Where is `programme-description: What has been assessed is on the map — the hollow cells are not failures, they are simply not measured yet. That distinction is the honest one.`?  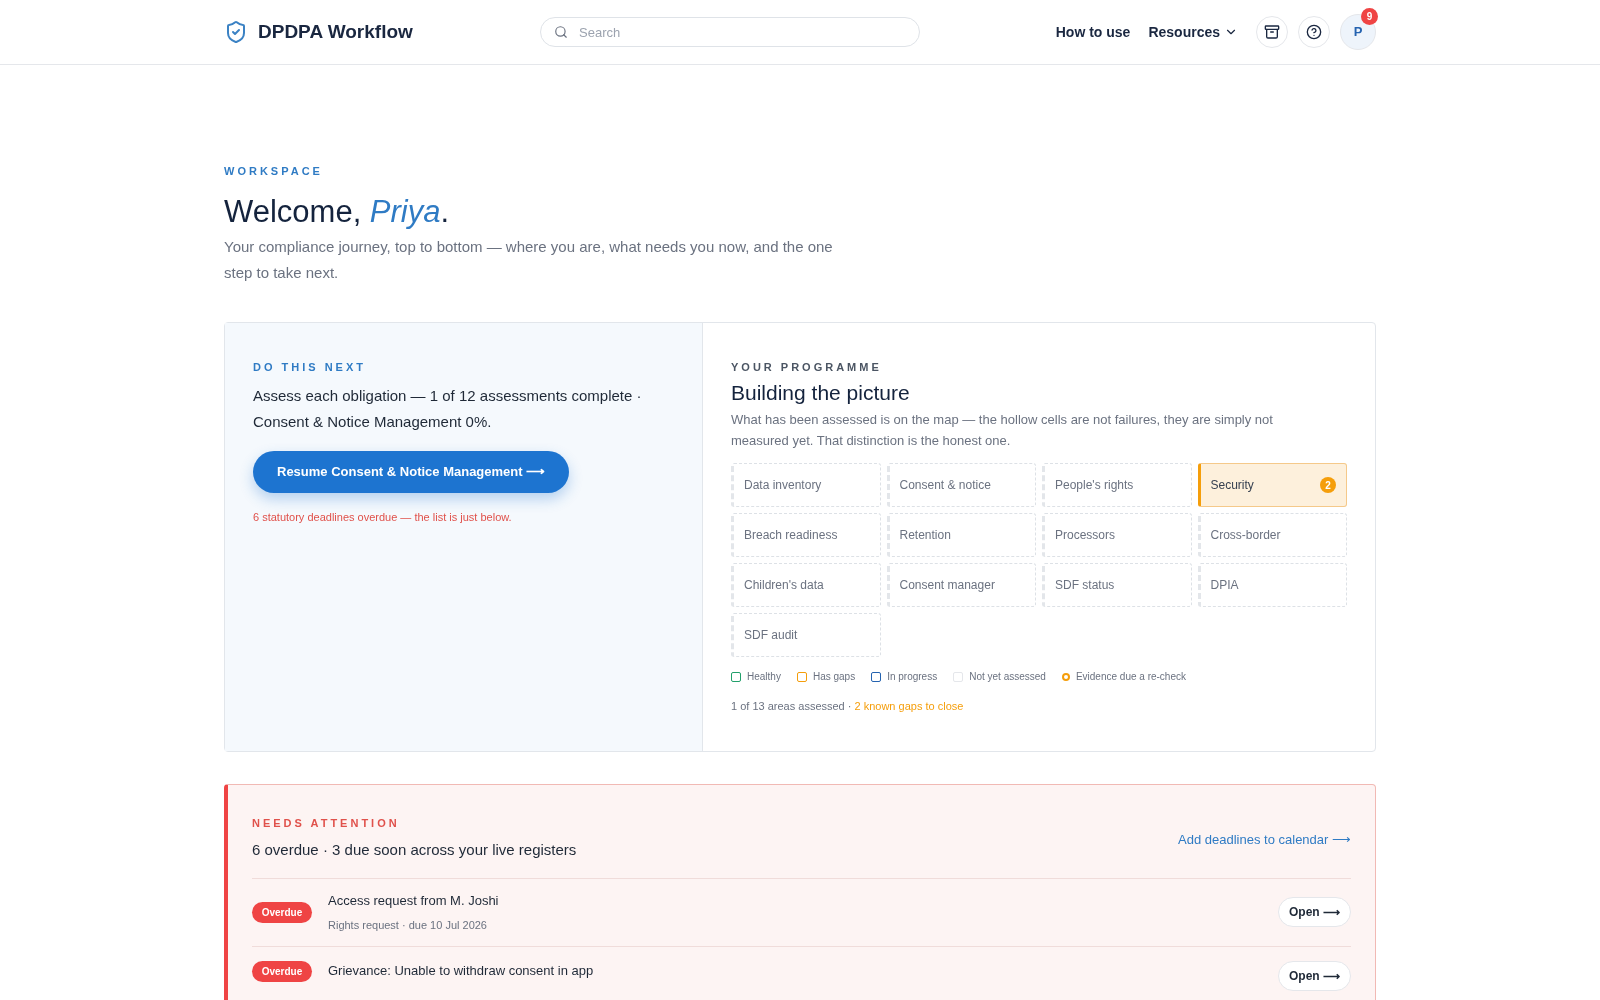 programme-description: What has been assessed is on the map — the hollow cells are not failures, they are simply not measured yet. That distinction is the honest one. is located at coordinates (1002, 430).